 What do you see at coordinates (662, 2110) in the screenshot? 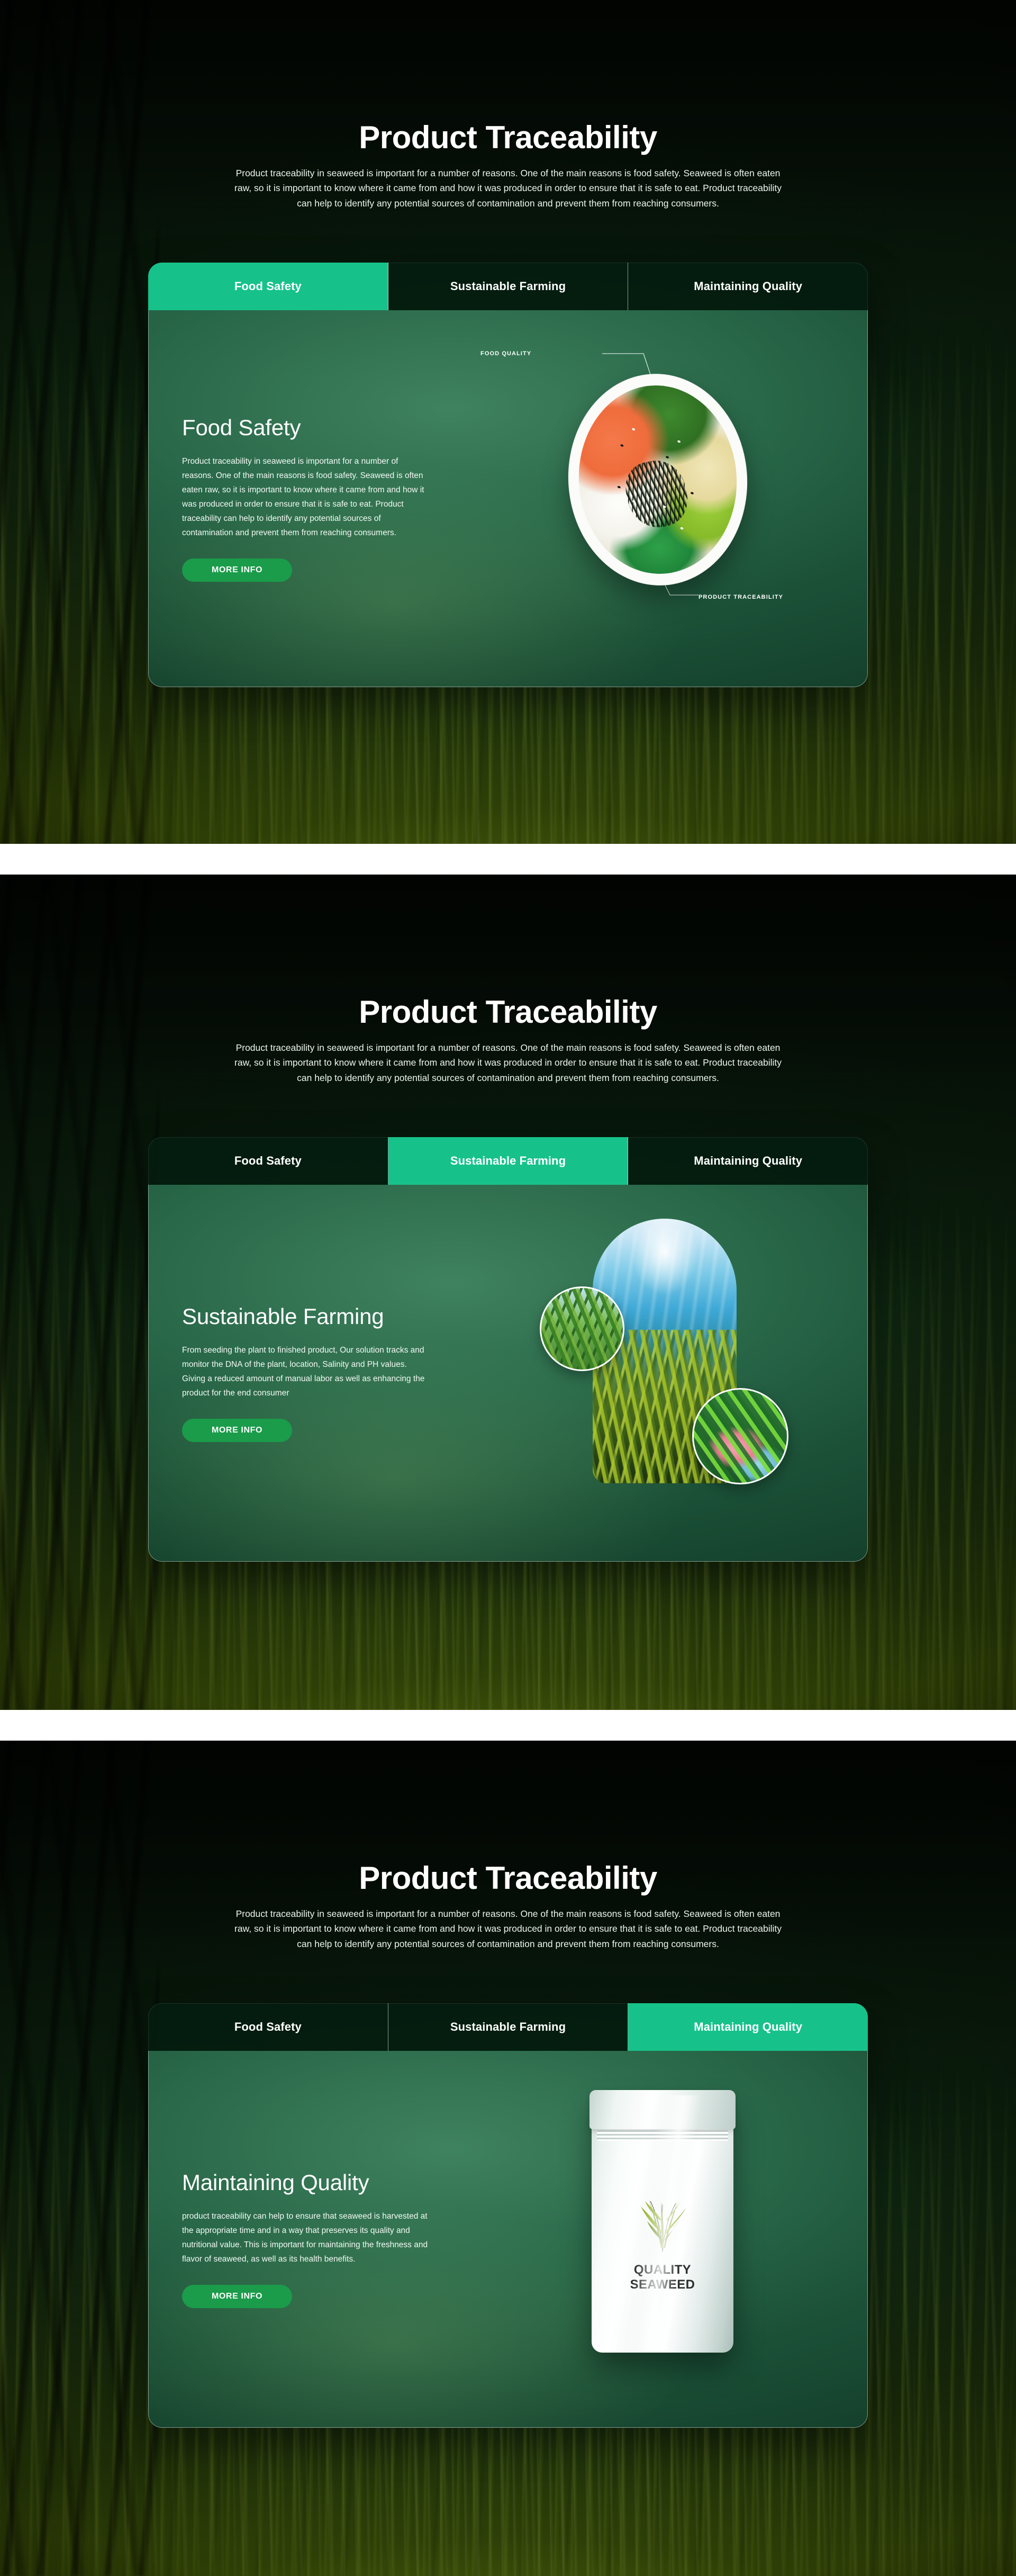
I see `pouch-top-seal` at bounding box center [662, 2110].